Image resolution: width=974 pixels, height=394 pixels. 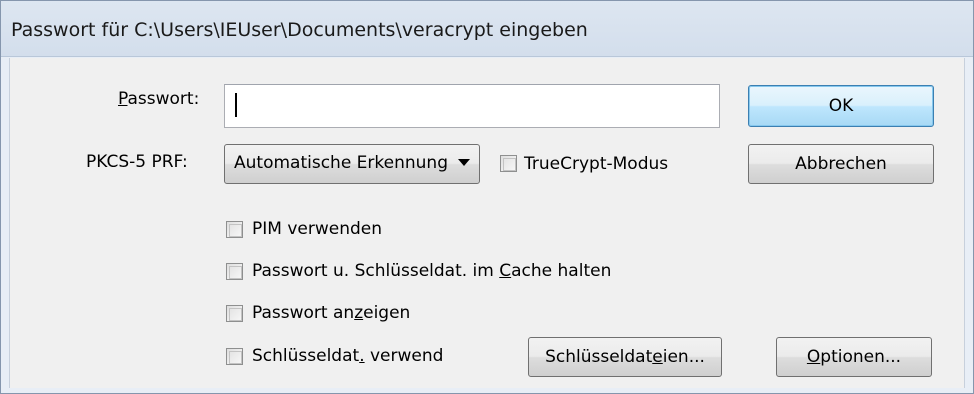 I want to click on prf-select: Automatische Erkennung, so click(x=352, y=164).